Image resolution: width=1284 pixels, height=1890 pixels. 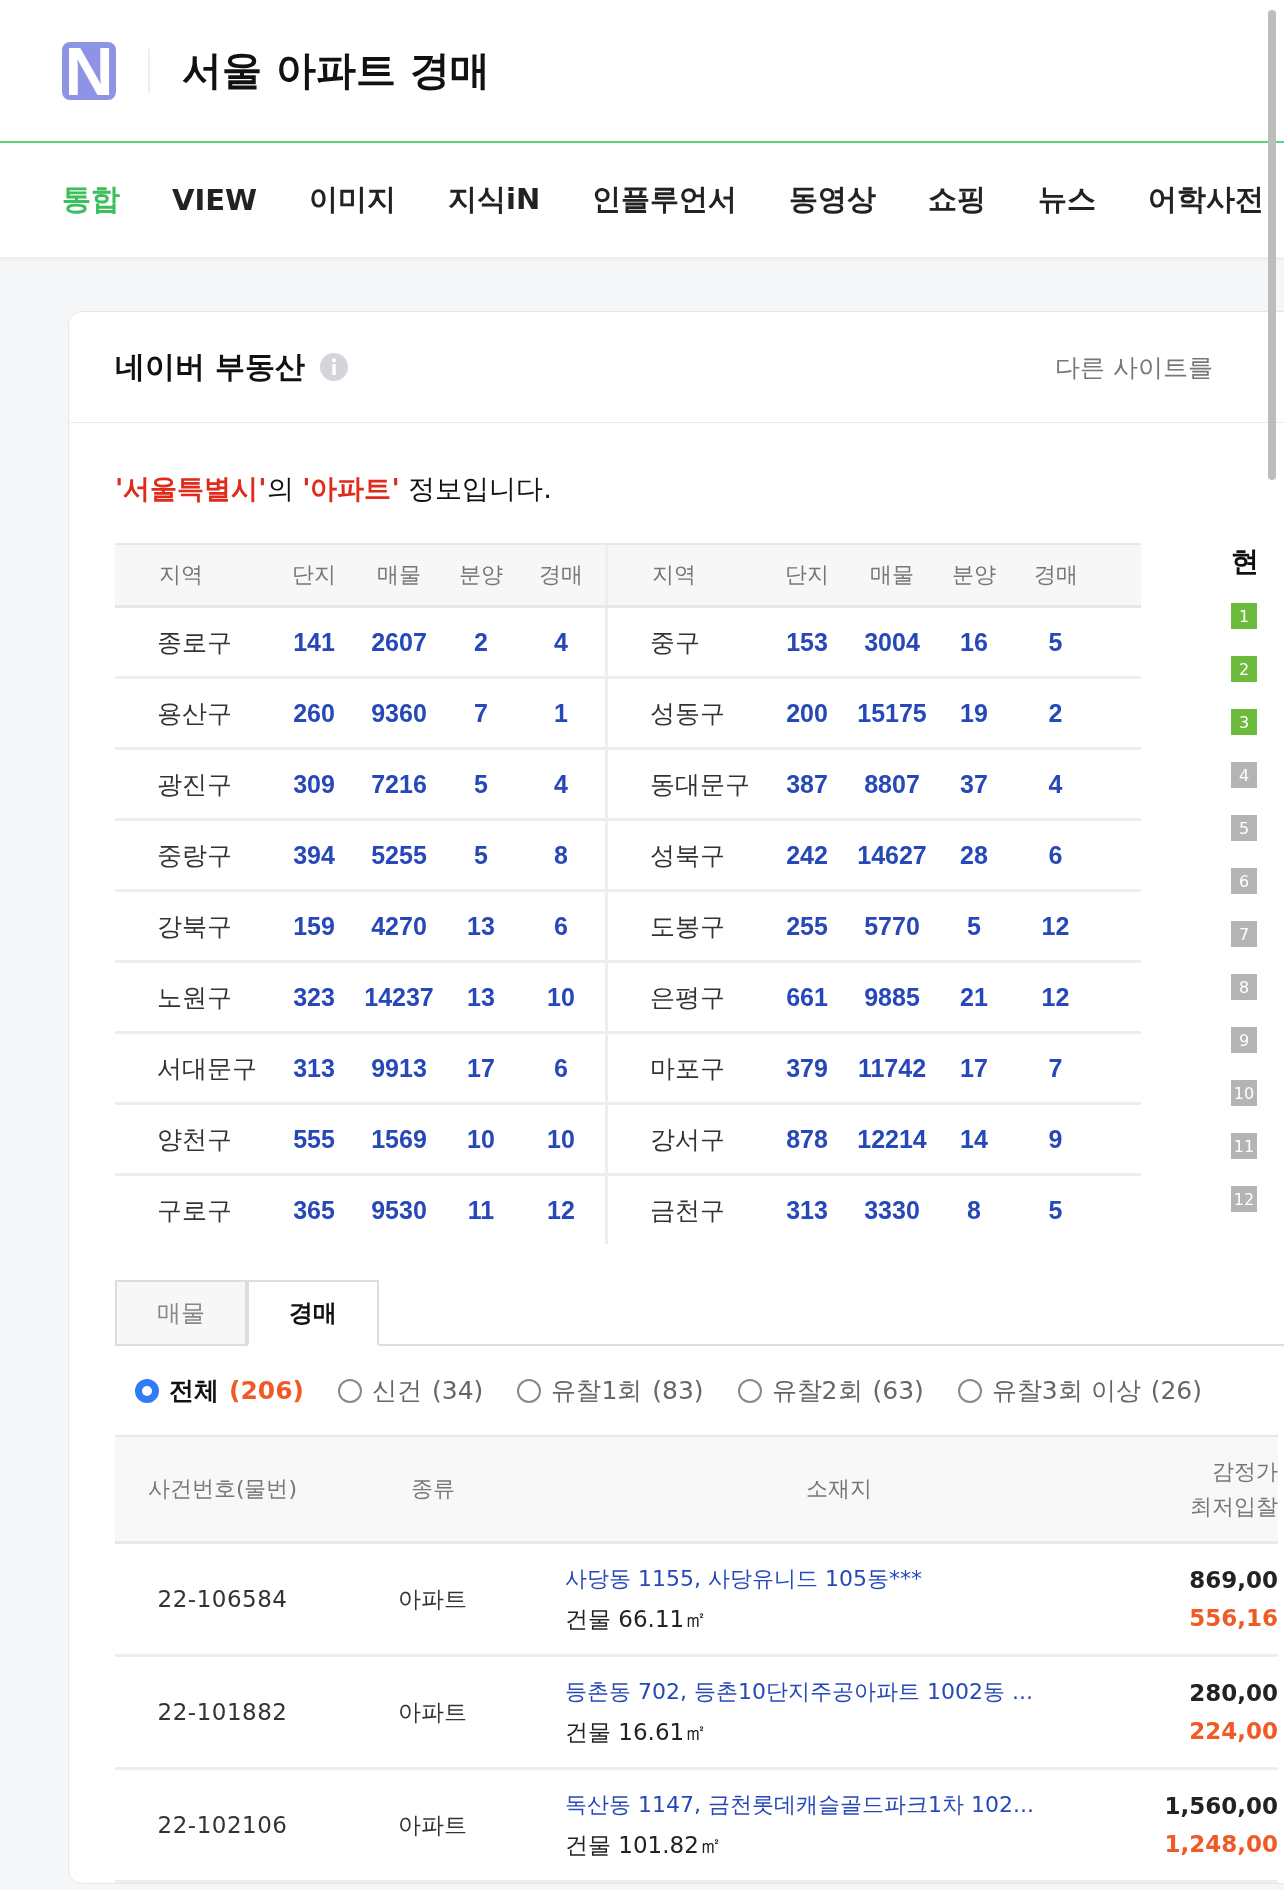 What do you see at coordinates (807, 855) in the screenshot?
I see `count-link: 242` at bounding box center [807, 855].